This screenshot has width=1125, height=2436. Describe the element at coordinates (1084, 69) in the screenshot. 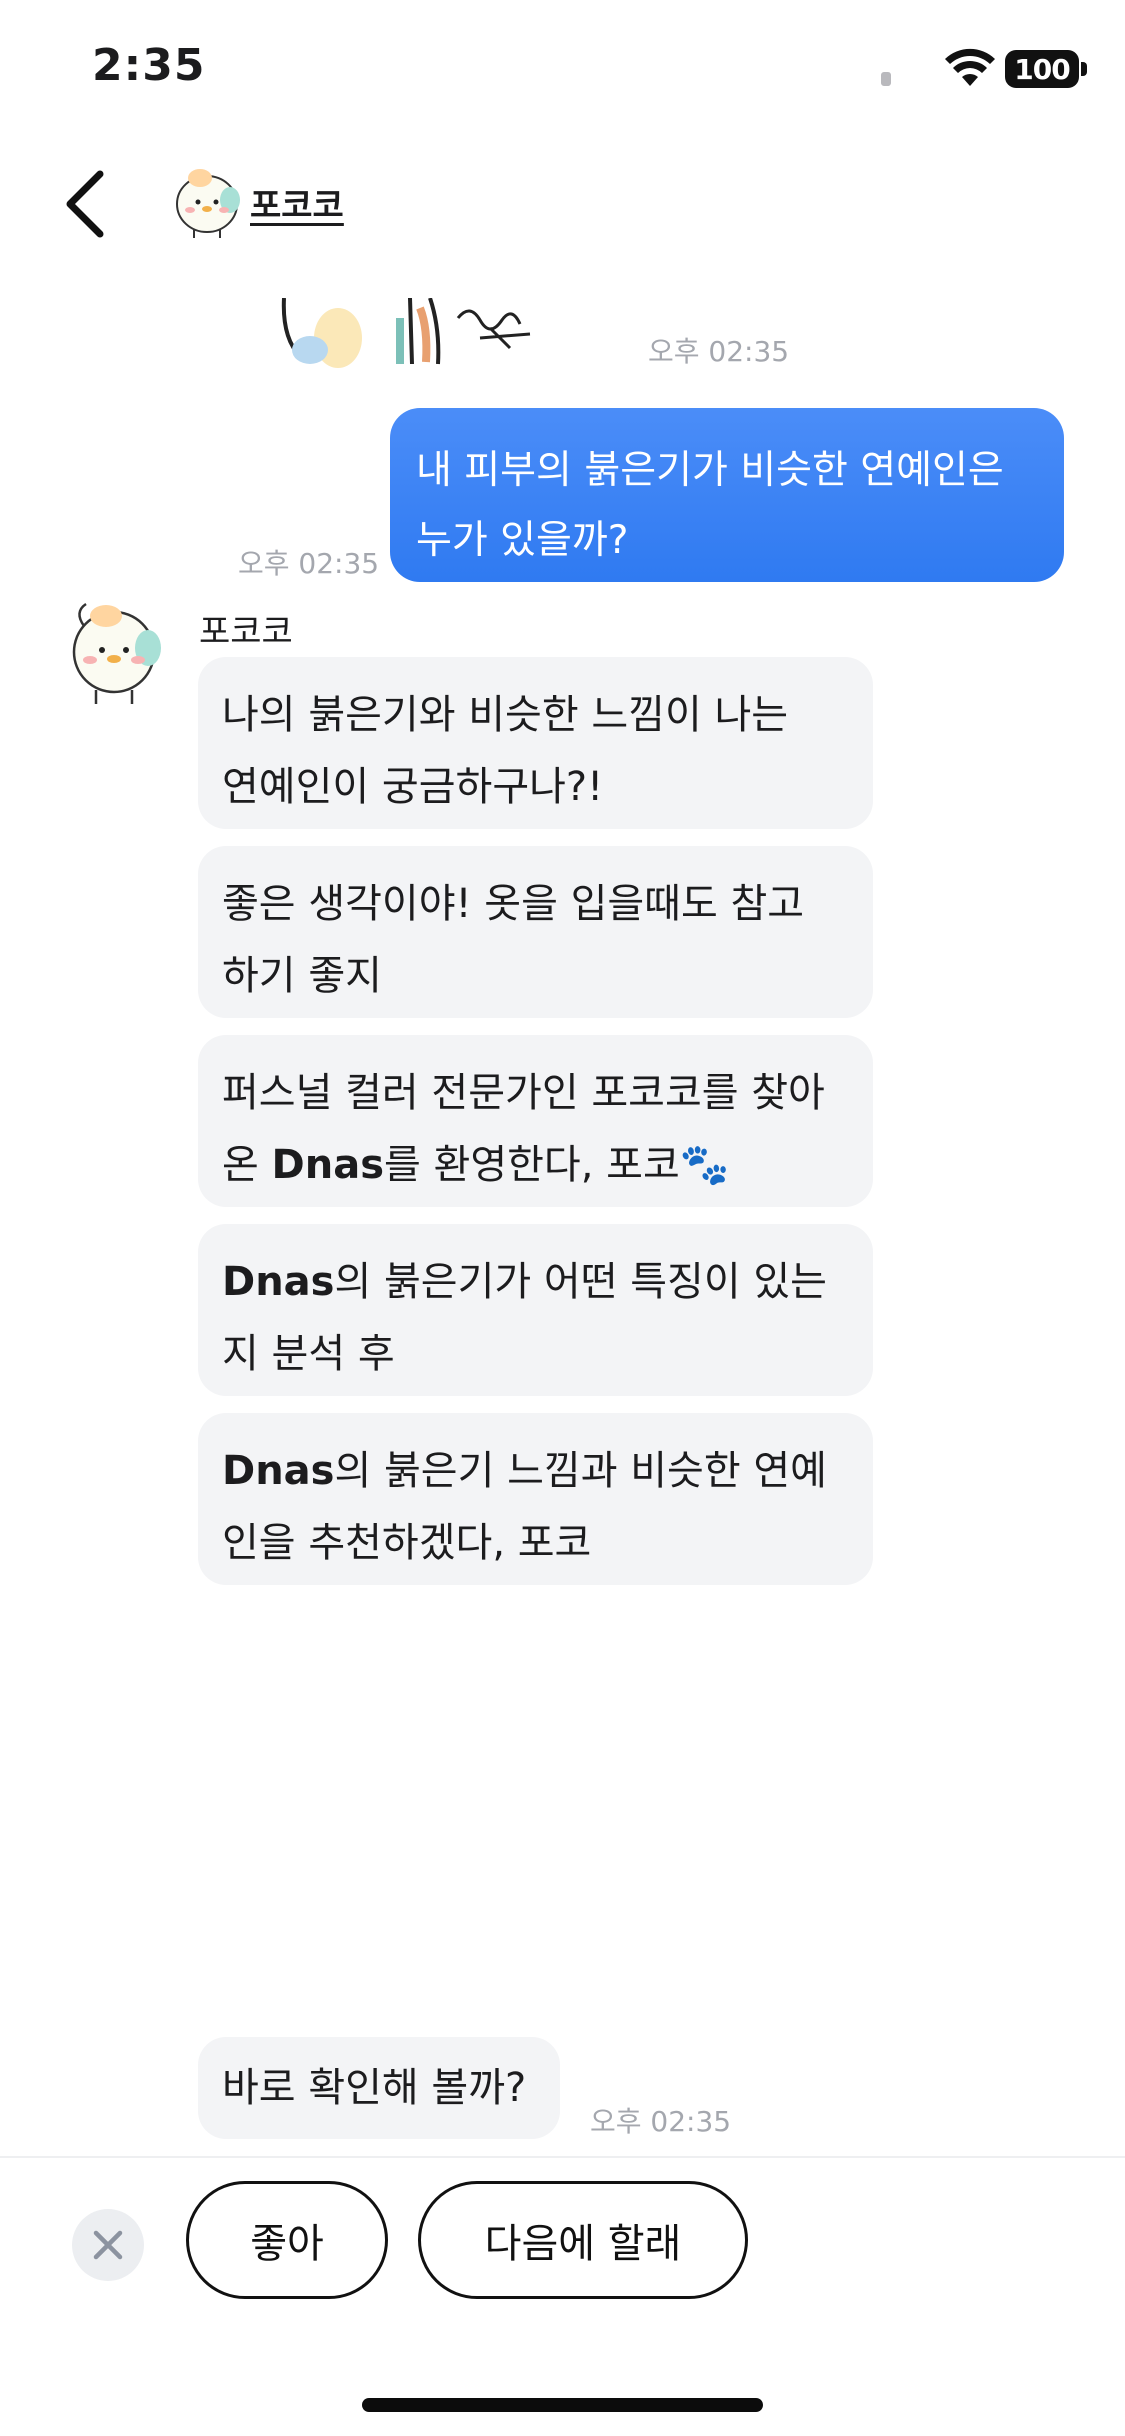

I see `battery-tip` at that location.